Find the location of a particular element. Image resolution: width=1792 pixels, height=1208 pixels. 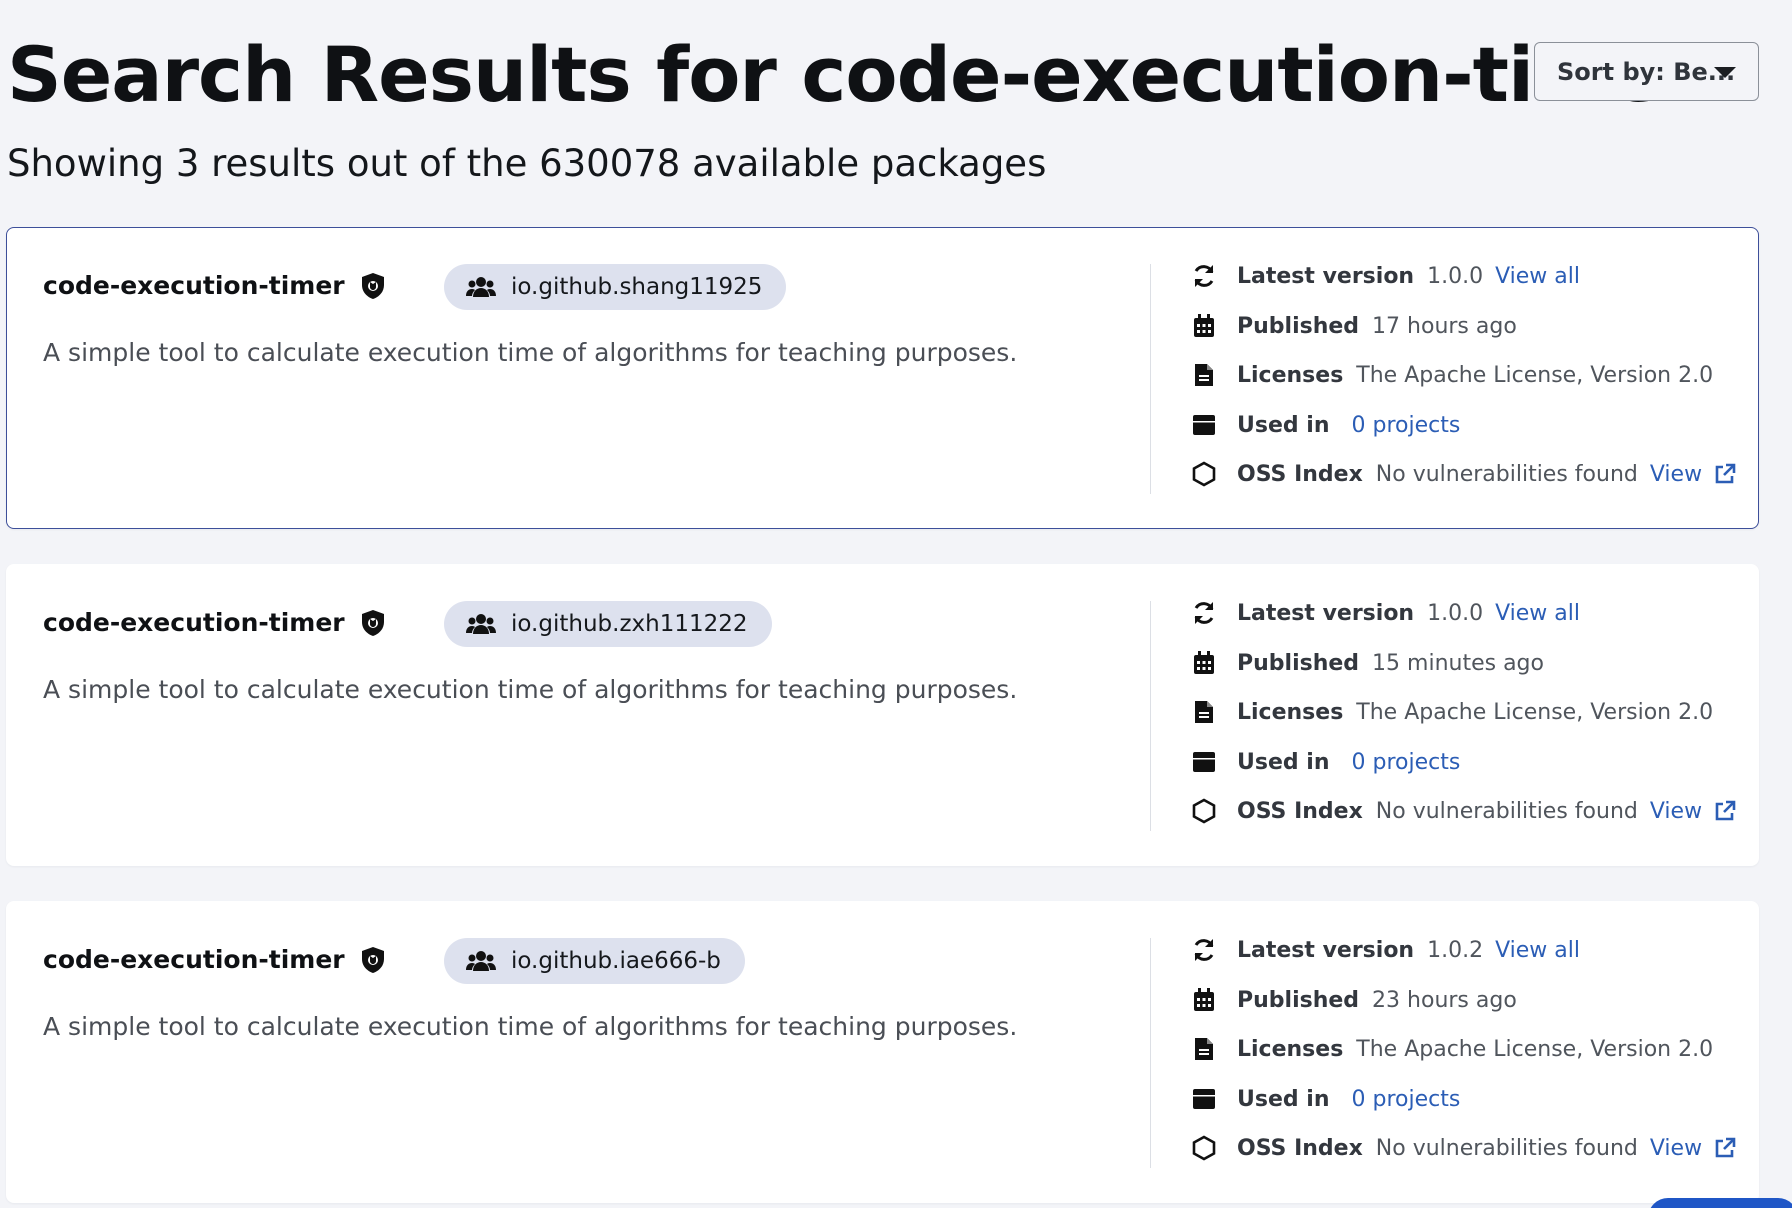

group-id: io.github.iae666-b is located at coordinates (616, 961).